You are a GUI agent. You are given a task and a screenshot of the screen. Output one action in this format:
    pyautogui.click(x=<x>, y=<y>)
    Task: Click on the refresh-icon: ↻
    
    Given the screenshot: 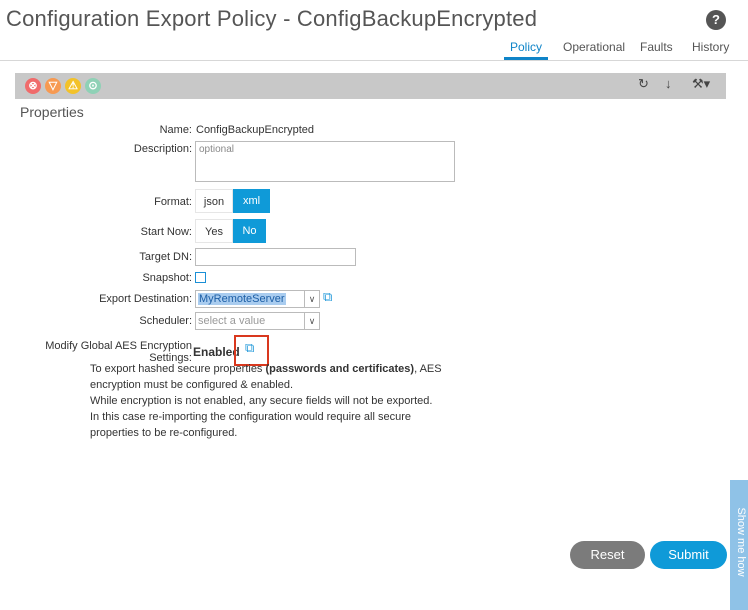 What is the action you would take?
    pyautogui.click(x=643, y=84)
    